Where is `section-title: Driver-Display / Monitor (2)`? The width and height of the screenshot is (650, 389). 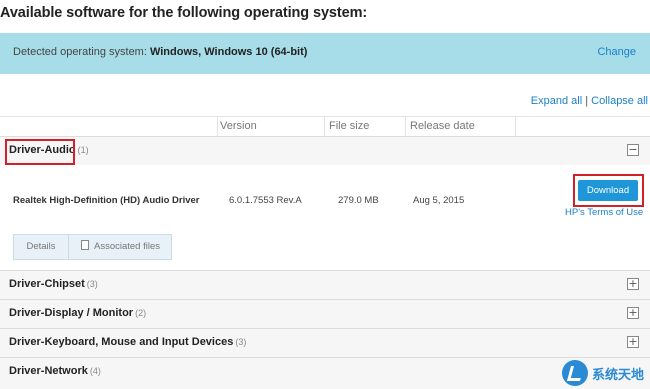 section-title: Driver-Display / Monitor (2) is located at coordinates (77, 313).